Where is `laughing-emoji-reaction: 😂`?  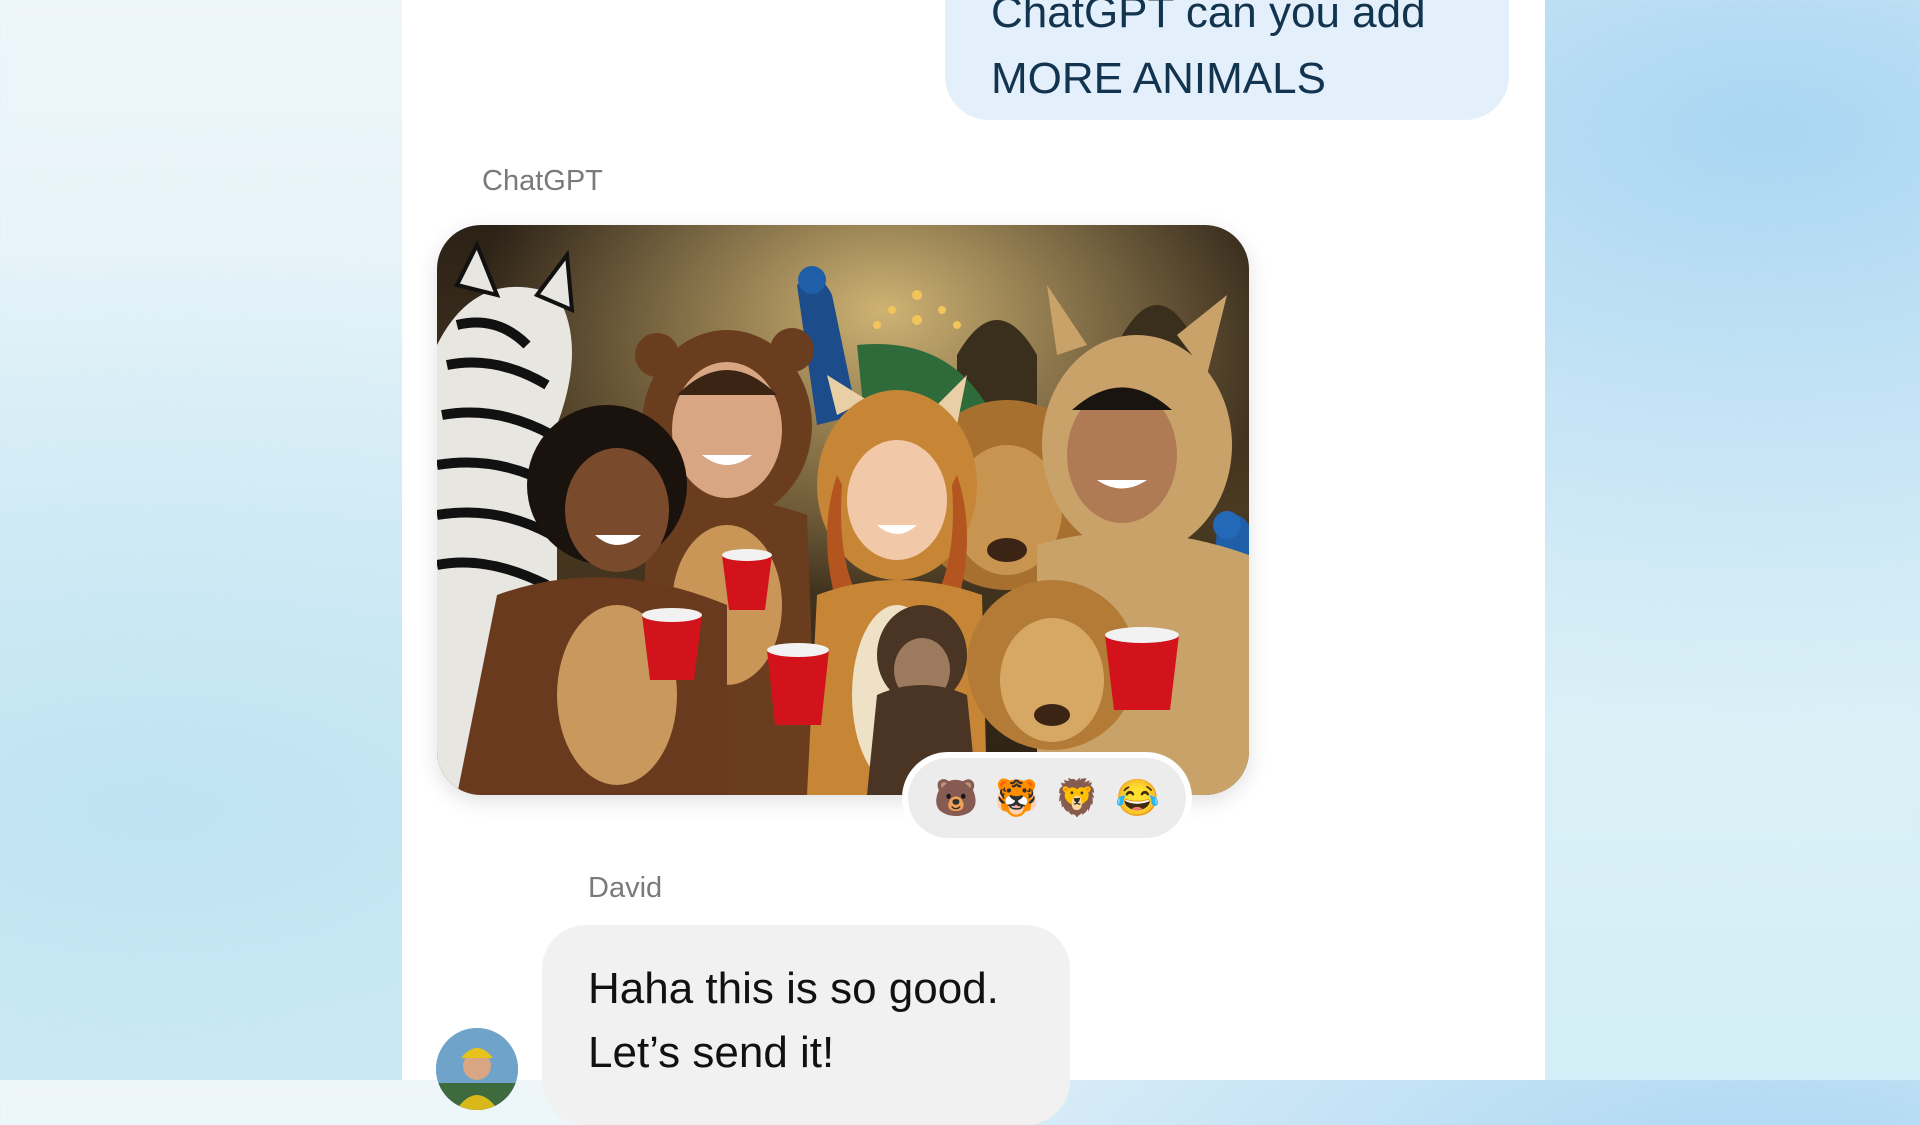 laughing-emoji-reaction: 😂 is located at coordinates (1137, 798).